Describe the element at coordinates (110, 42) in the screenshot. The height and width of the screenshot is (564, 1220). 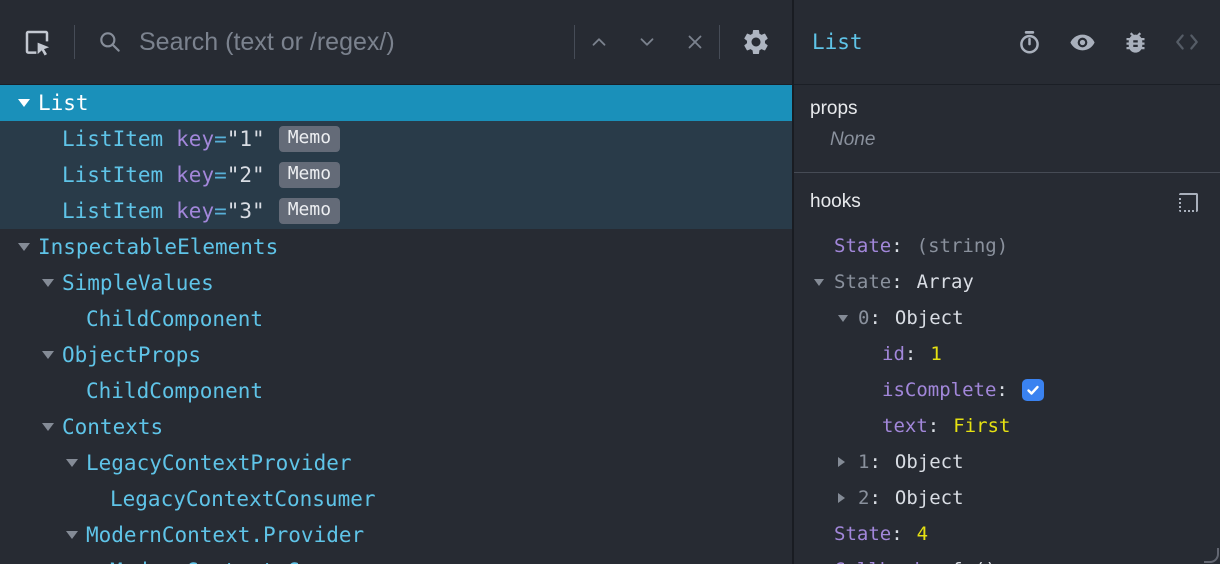
I see `search-icon` at that location.